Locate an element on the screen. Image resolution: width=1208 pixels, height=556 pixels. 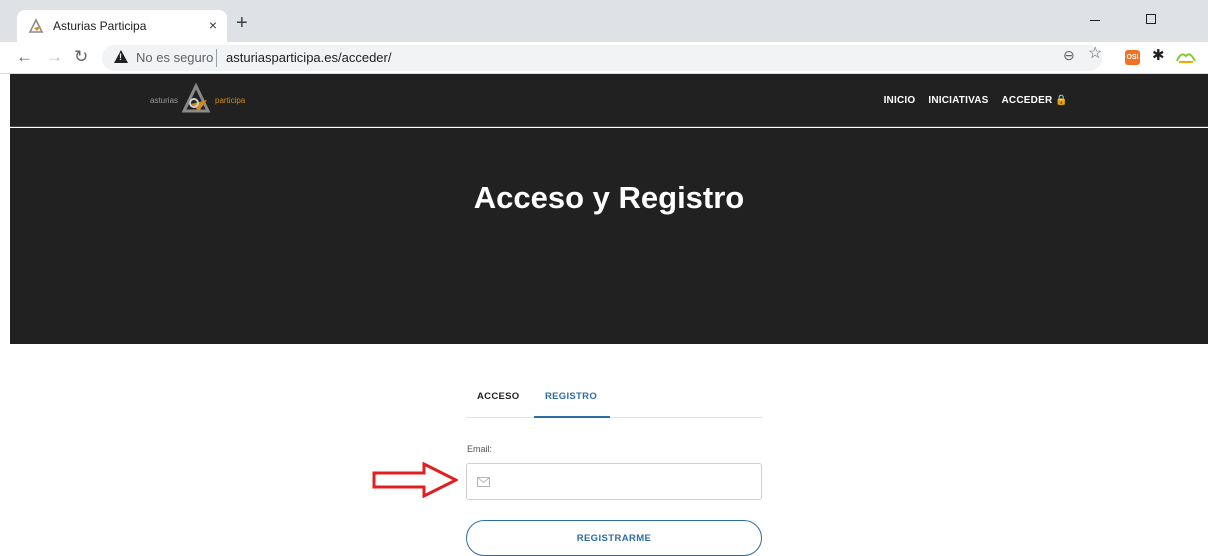
site-logo: asturias participa is located at coordinates (205, 99).